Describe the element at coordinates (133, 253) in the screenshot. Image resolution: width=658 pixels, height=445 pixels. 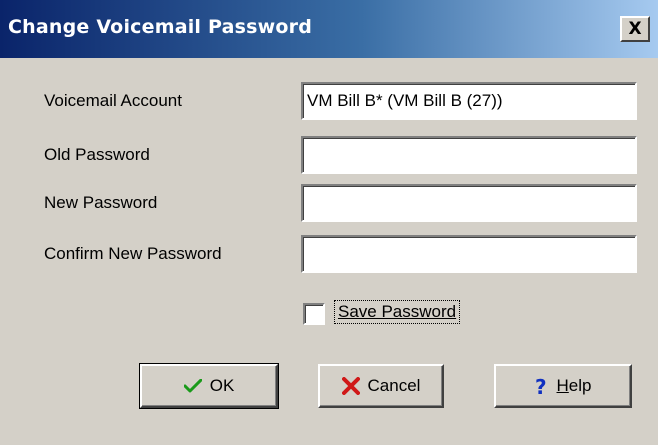
I see `confirm-password-label: Confirm New Password` at that location.